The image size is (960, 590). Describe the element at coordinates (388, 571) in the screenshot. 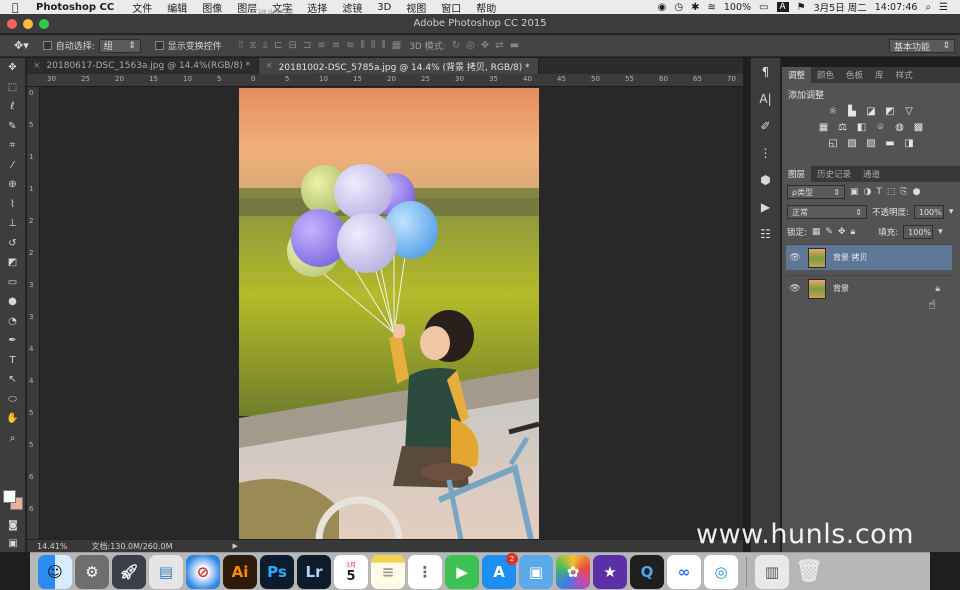

I see `notes-icon: ≡` at that location.